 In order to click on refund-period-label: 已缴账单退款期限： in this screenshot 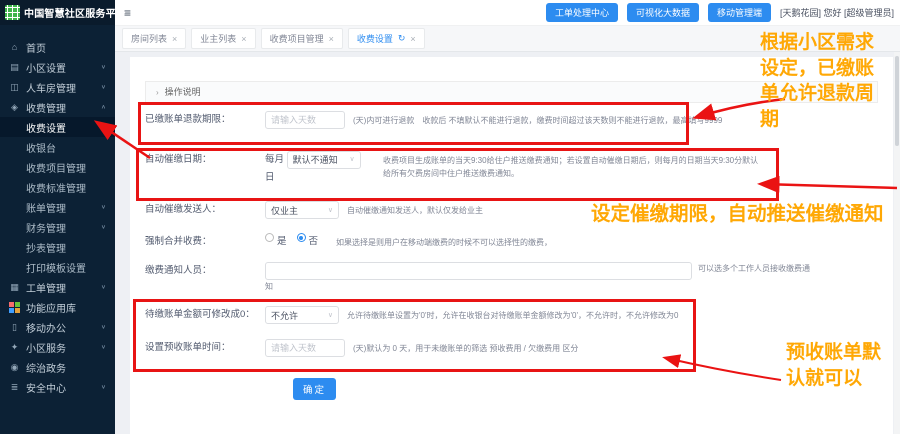, I will do `click(188, 119)`.